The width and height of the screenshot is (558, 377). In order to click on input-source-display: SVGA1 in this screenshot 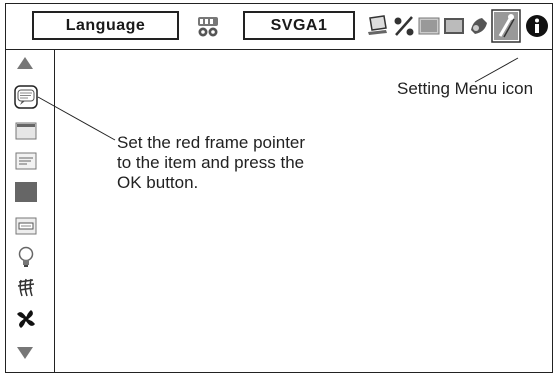, I will do `click(299, 25)`.